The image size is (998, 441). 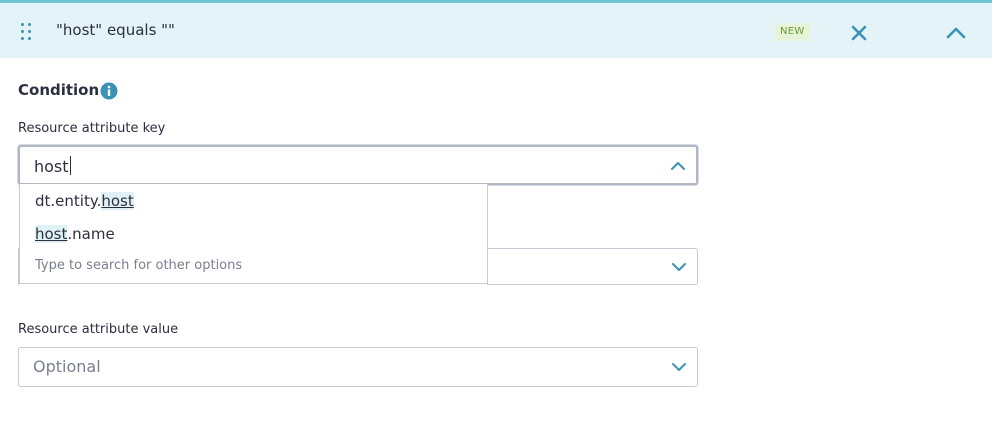 What do you see at coordinates (59, 90) in the screenshot?
I see `section-title: Condition` at bounding box center [59, 90].